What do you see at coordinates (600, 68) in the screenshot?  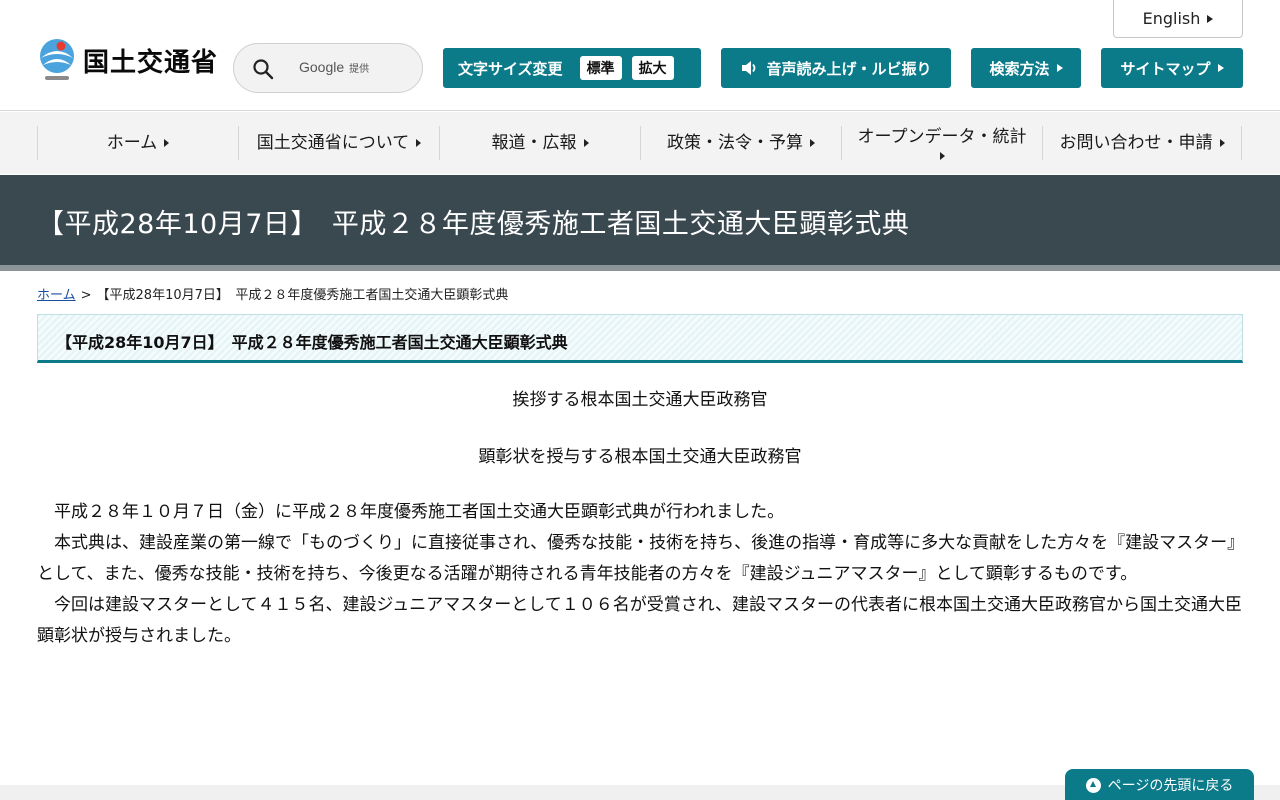 I see `text-size-standard-button: 標準` at bounding box center [600, 68].